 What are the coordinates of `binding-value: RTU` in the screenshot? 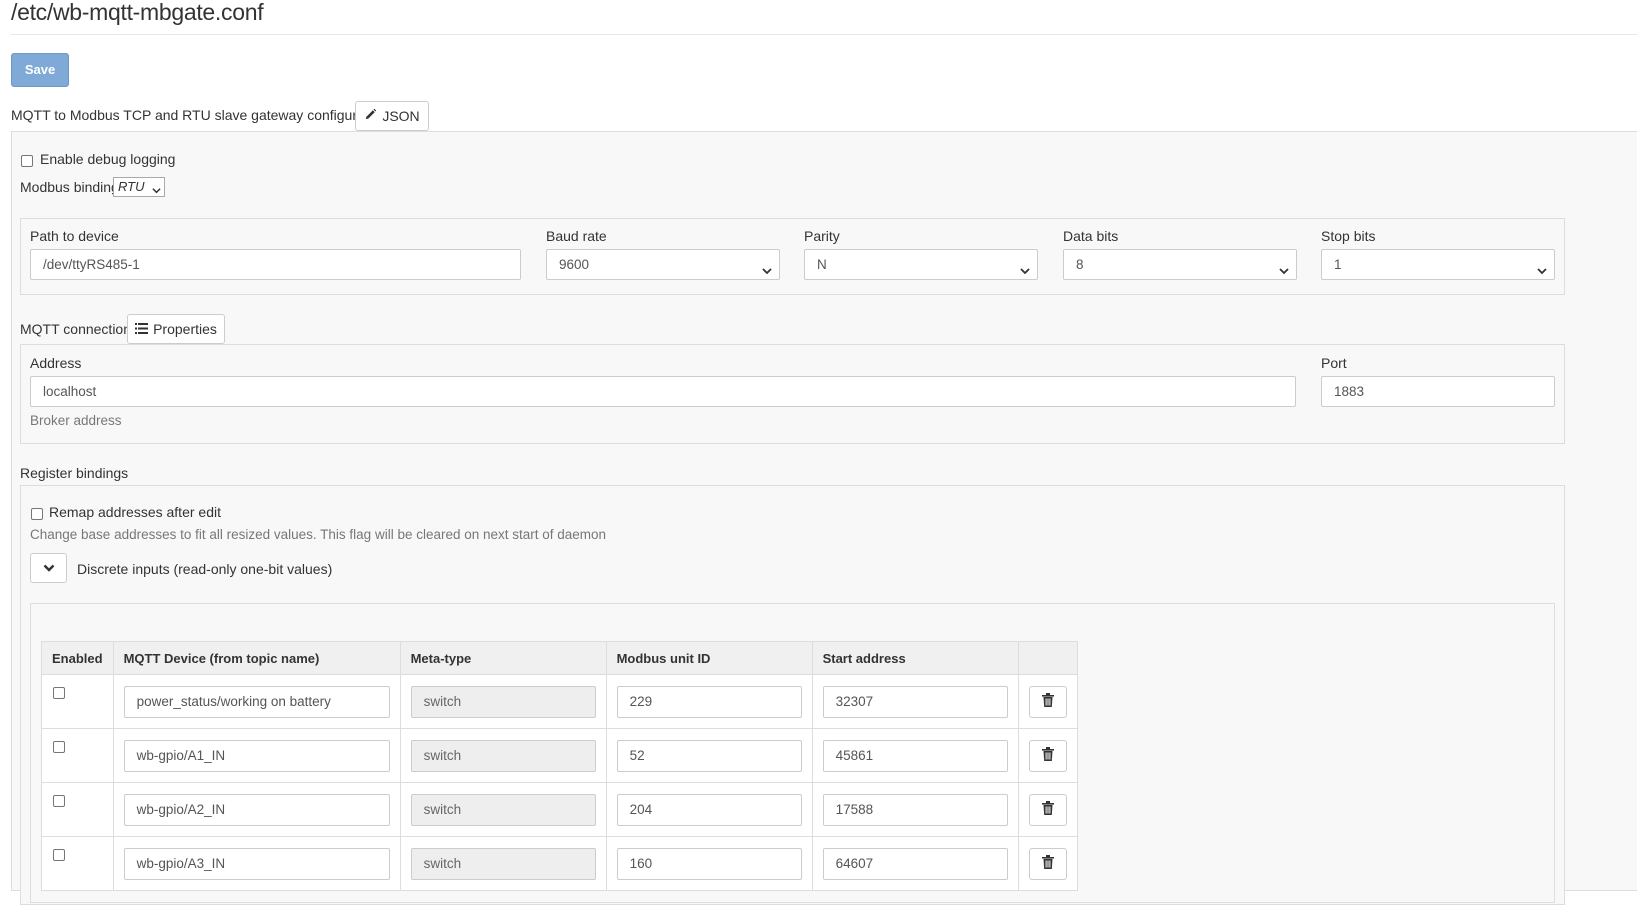 It's located at (131, 186).